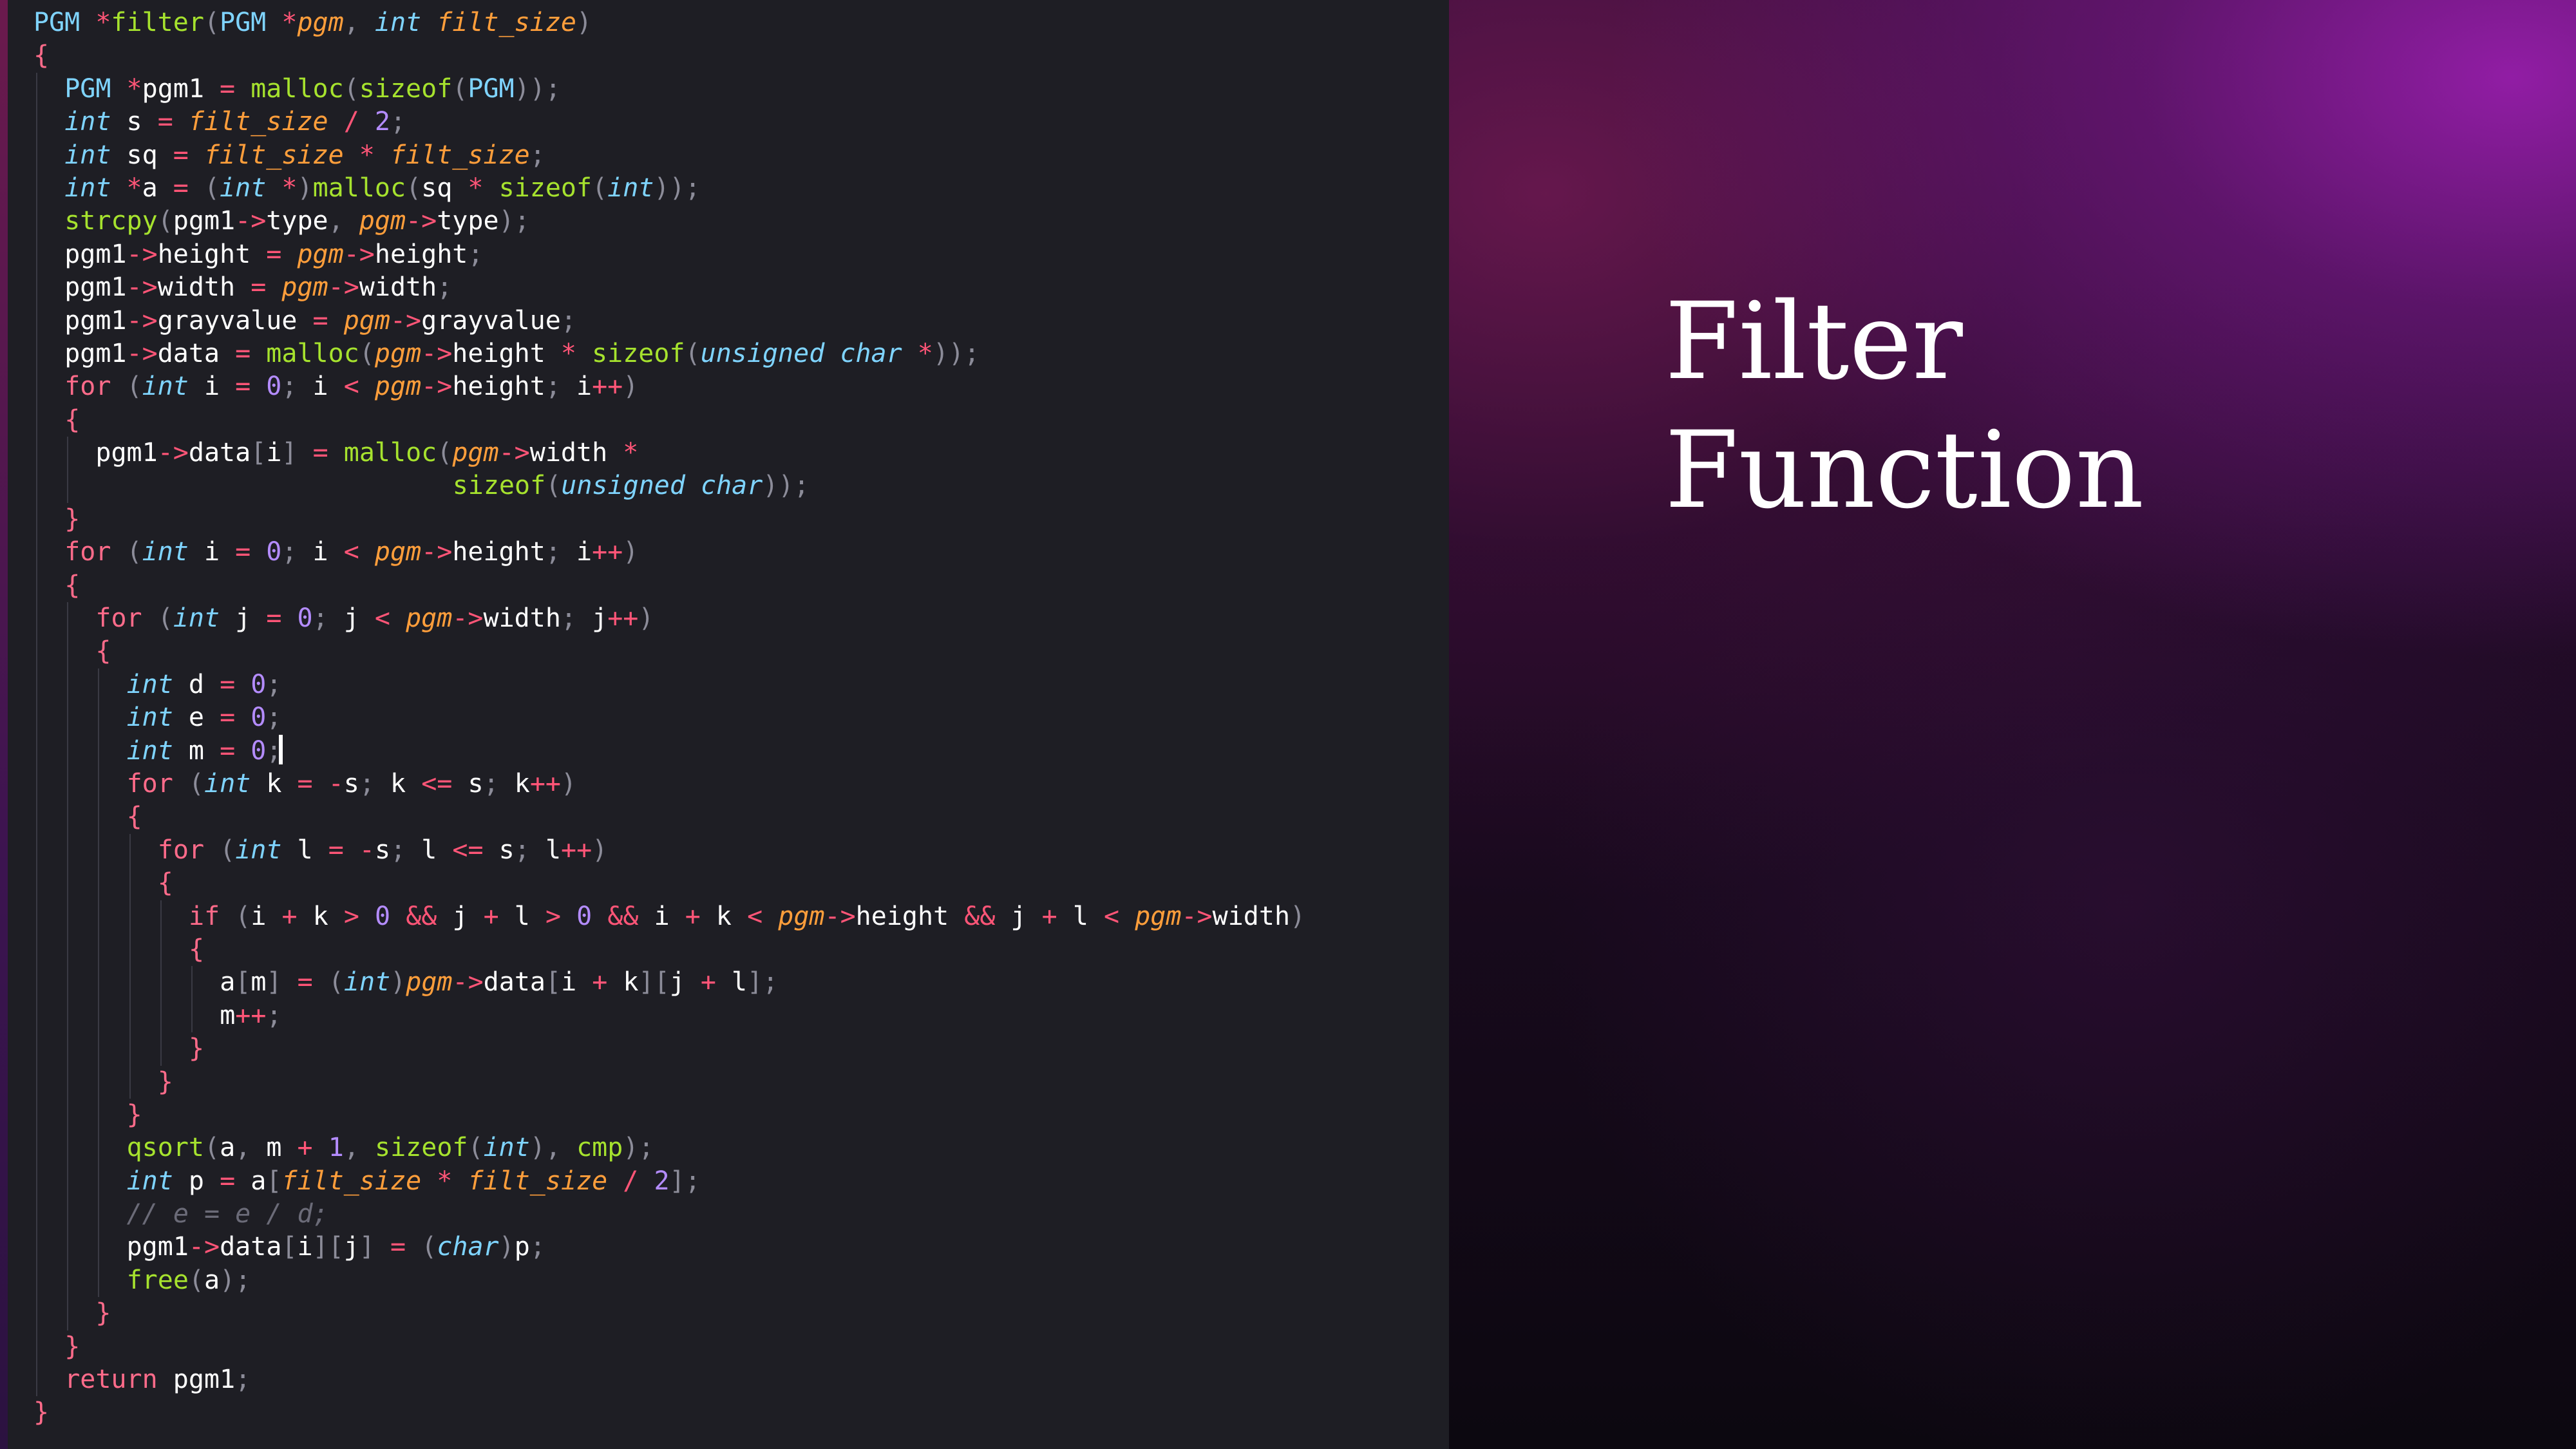  I want to click on code-token: m, so click(282, 1148).